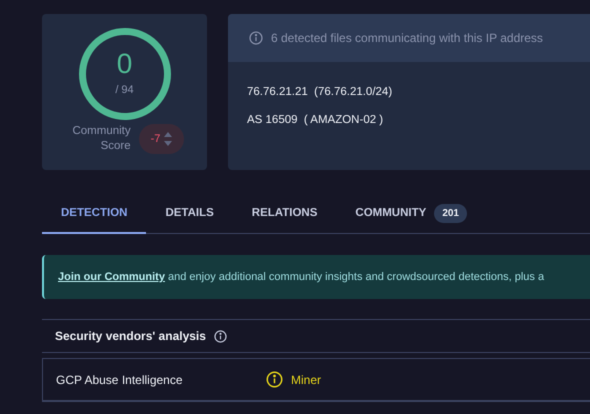 The height and width of the screenshot is (414, 590). What do you see at coordinates (94, 214) in the screenshot?
I see `tab: DETECTION` at bounding box center [94, 214].